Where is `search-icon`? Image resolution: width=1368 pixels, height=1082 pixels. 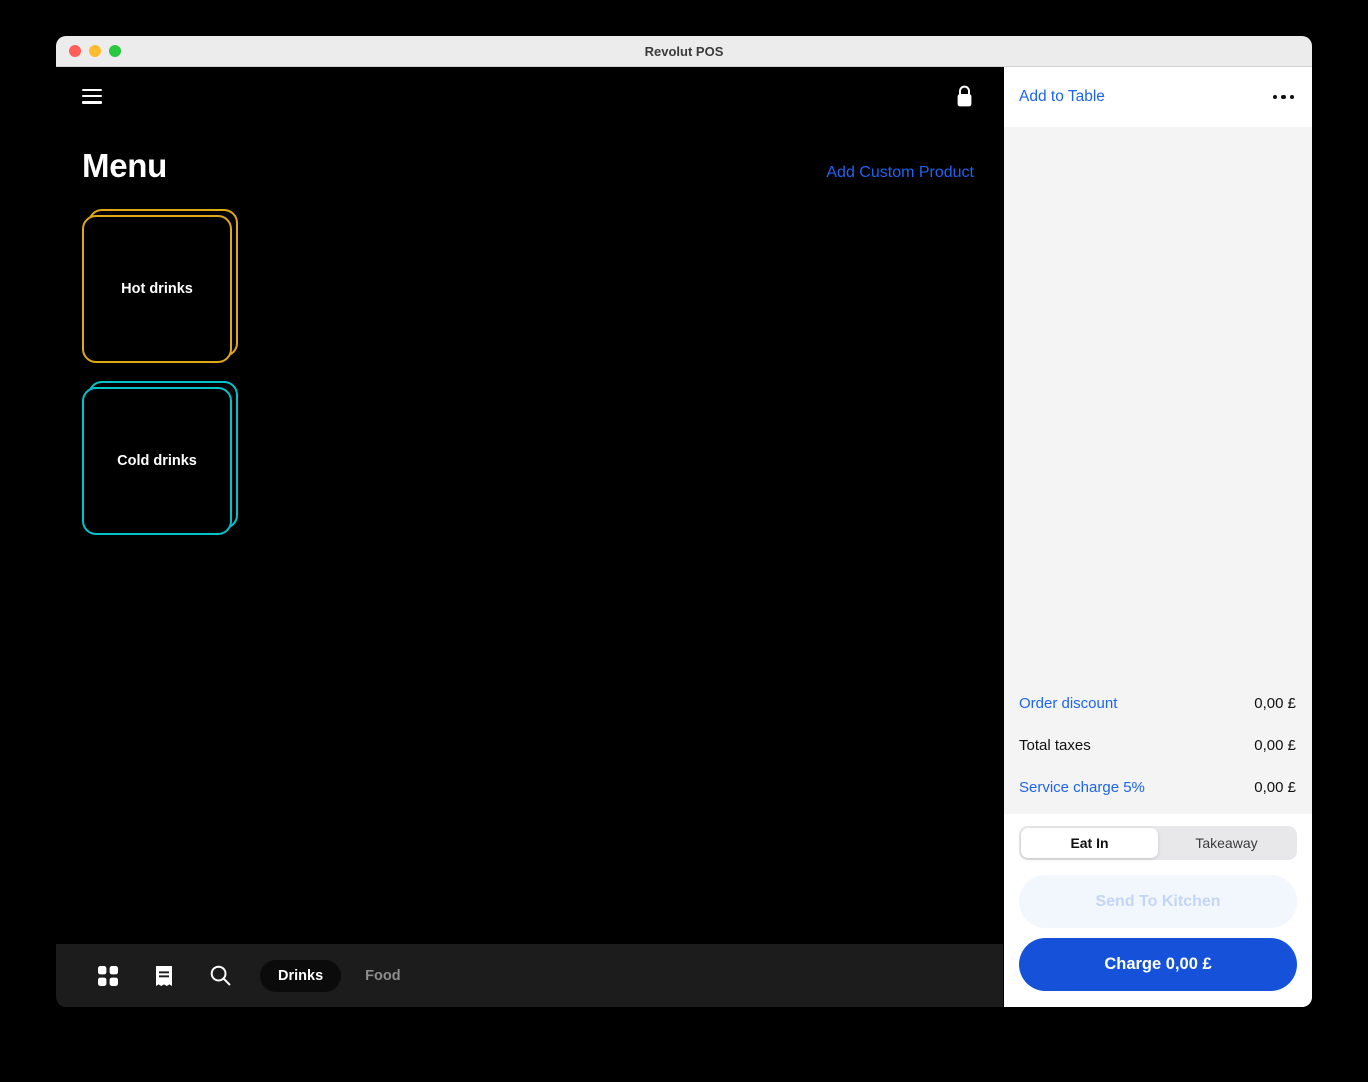 search-icon is located at coordinates (220, 976).